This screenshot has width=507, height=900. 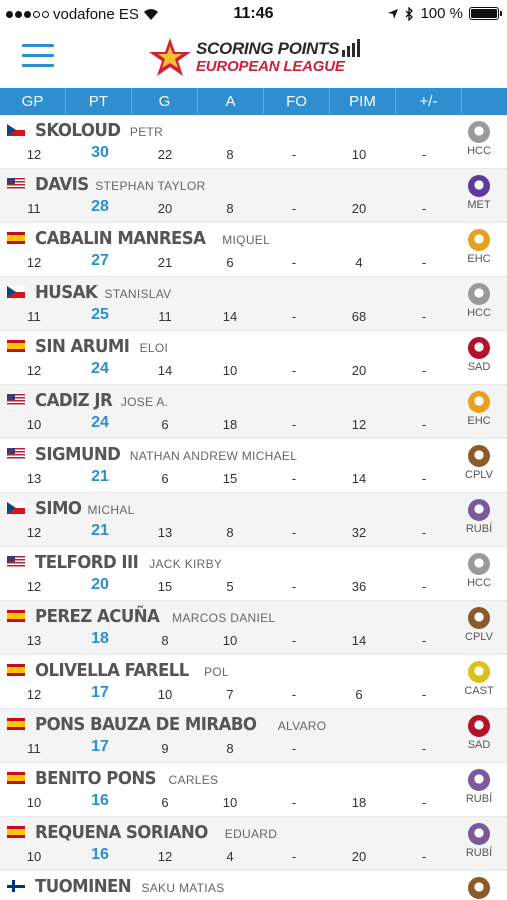 What do you see at coordinates (253, 520) in the screenshot?
I see `player-row: SIMO MICHAL 12 21 13 8 - 32 - RUBÍ` at bounding box center [253, 520].